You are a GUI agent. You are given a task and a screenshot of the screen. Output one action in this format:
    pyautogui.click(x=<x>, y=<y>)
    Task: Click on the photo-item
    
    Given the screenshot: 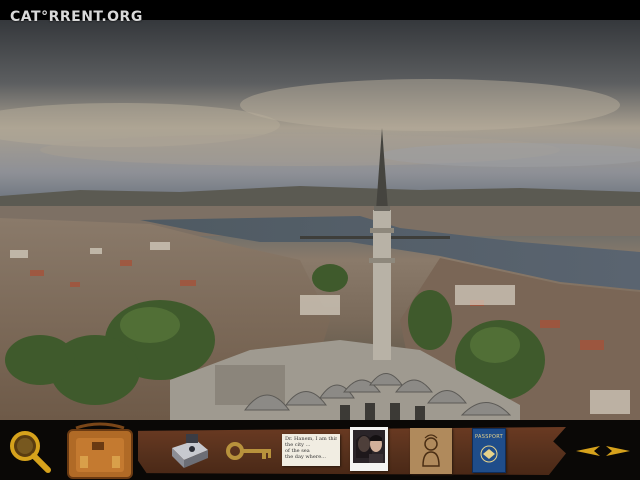 What is the action you would take?
    pyautogui.click(x=369, y=449)
    